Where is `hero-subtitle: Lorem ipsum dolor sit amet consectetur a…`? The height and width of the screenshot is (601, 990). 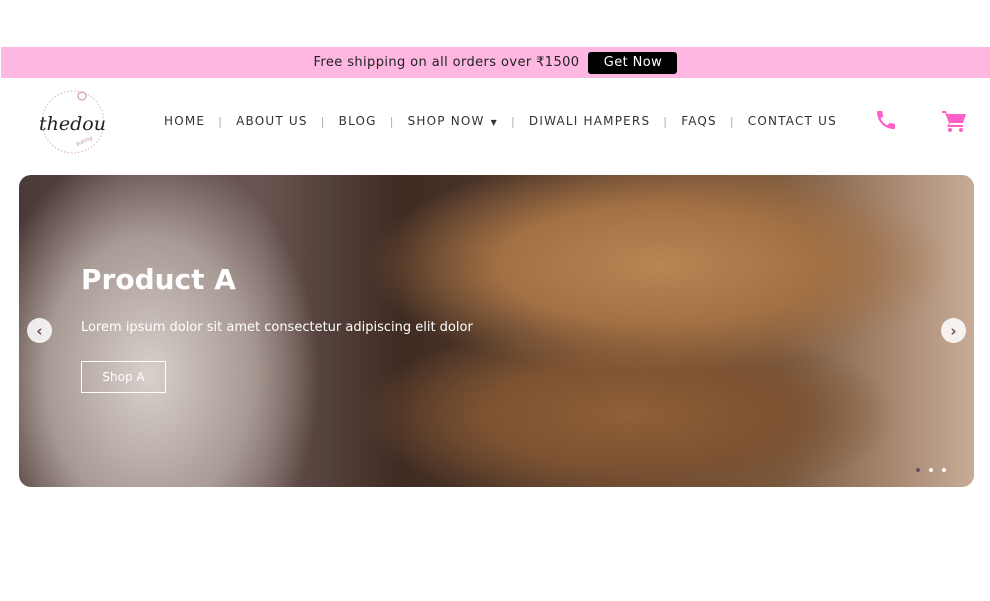 hero-subtitle: Lorem ipsum dolor sit amet consectetur a… is located at coordinates (277, 327).